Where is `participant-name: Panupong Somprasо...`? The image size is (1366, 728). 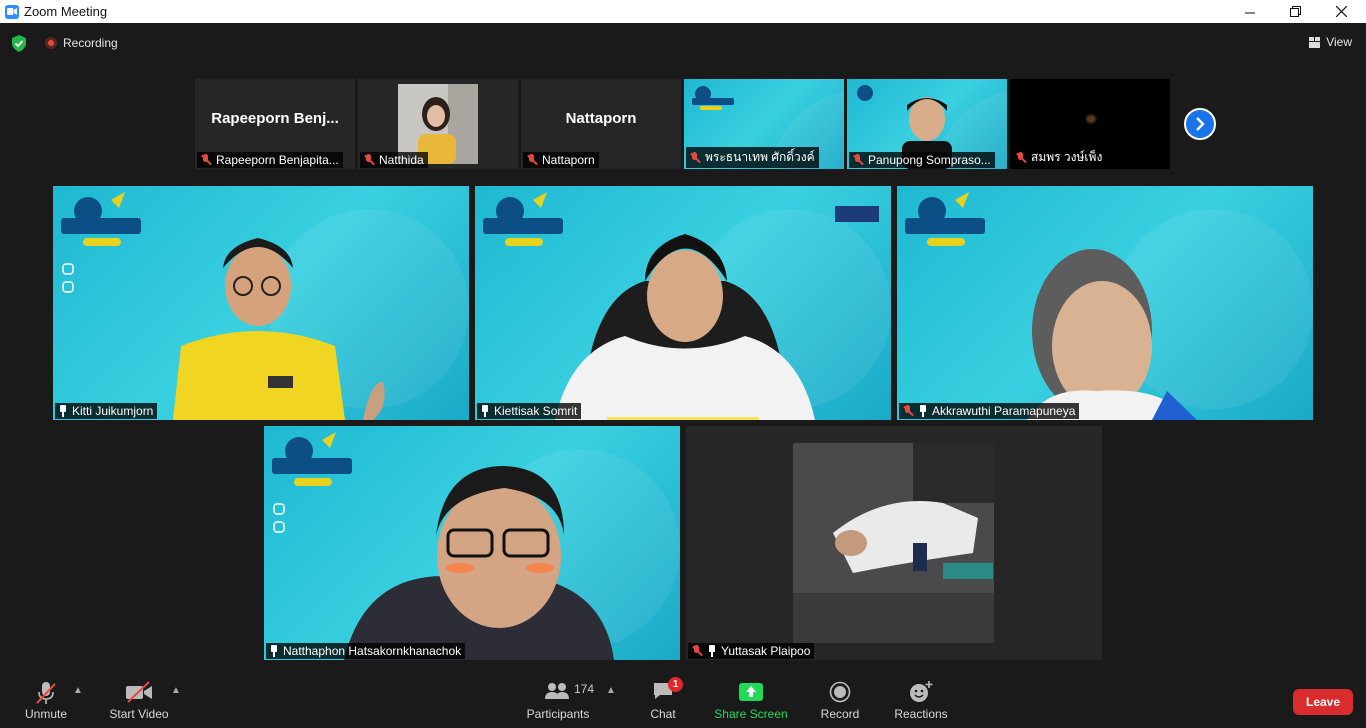 participant-name: Panupong Somprasо... is located at coordinates (929, 160).